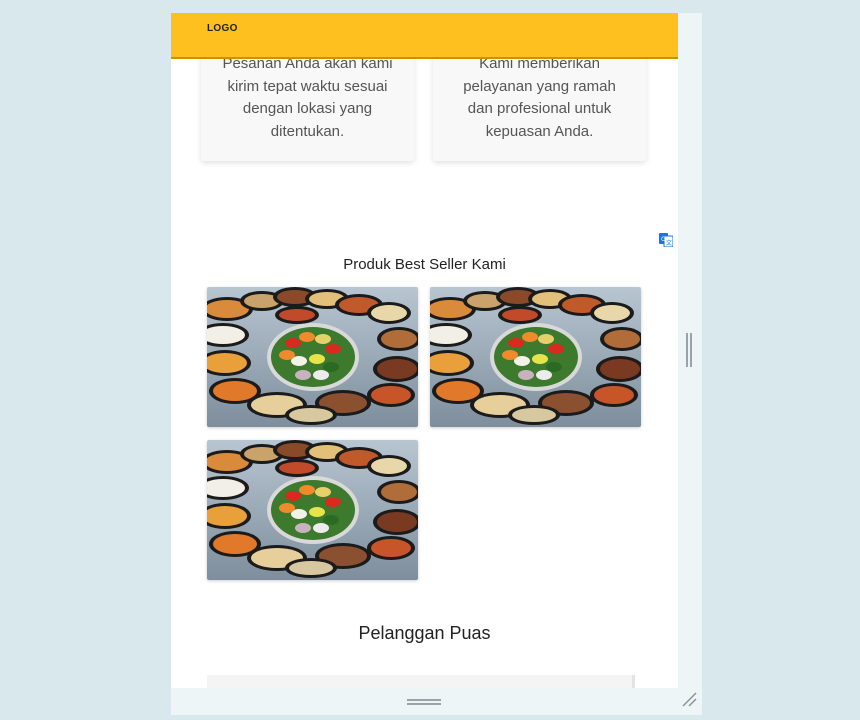 This screenshot has width=860, height=720. I want to click on testimonial-card, so click(421, 681).